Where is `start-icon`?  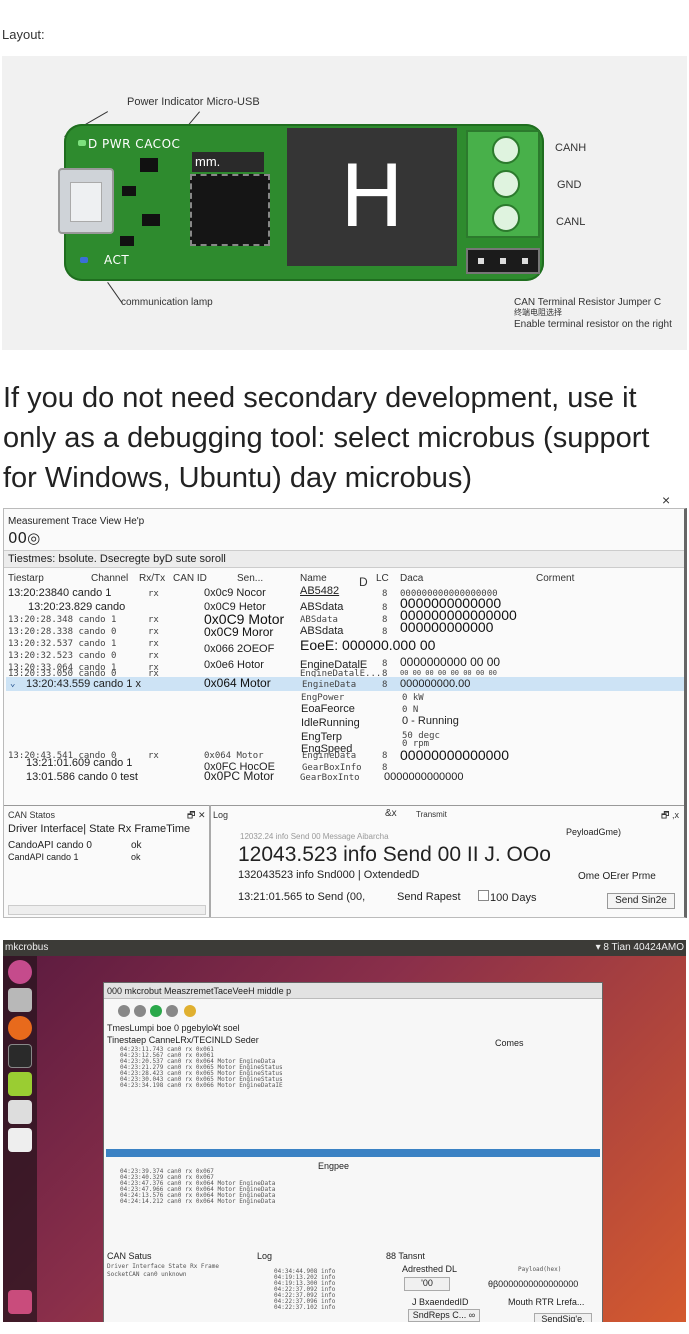 start-icon is located at coordinates (124, 1011).